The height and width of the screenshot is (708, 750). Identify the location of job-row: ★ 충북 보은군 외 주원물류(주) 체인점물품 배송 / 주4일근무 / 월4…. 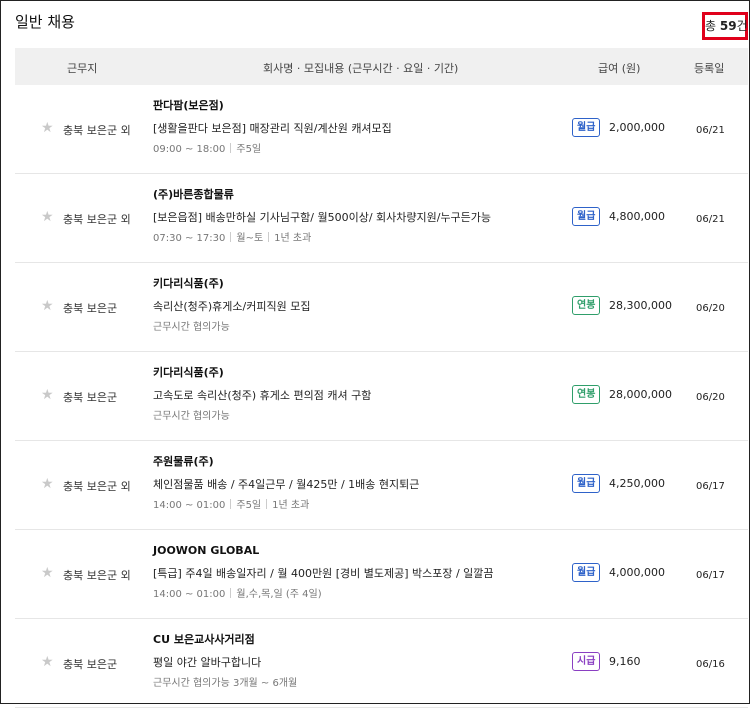
(381, 485).